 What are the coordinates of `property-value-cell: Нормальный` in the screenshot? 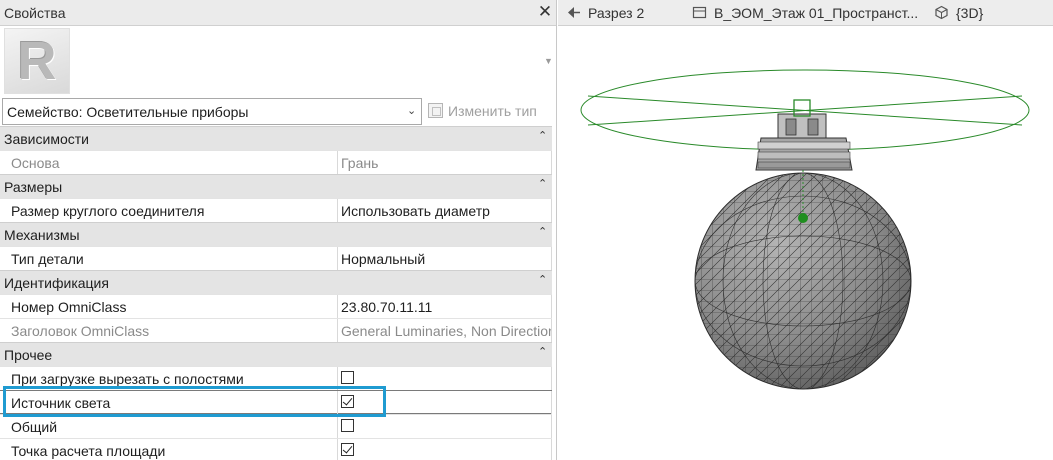 It's located at (445, 259).